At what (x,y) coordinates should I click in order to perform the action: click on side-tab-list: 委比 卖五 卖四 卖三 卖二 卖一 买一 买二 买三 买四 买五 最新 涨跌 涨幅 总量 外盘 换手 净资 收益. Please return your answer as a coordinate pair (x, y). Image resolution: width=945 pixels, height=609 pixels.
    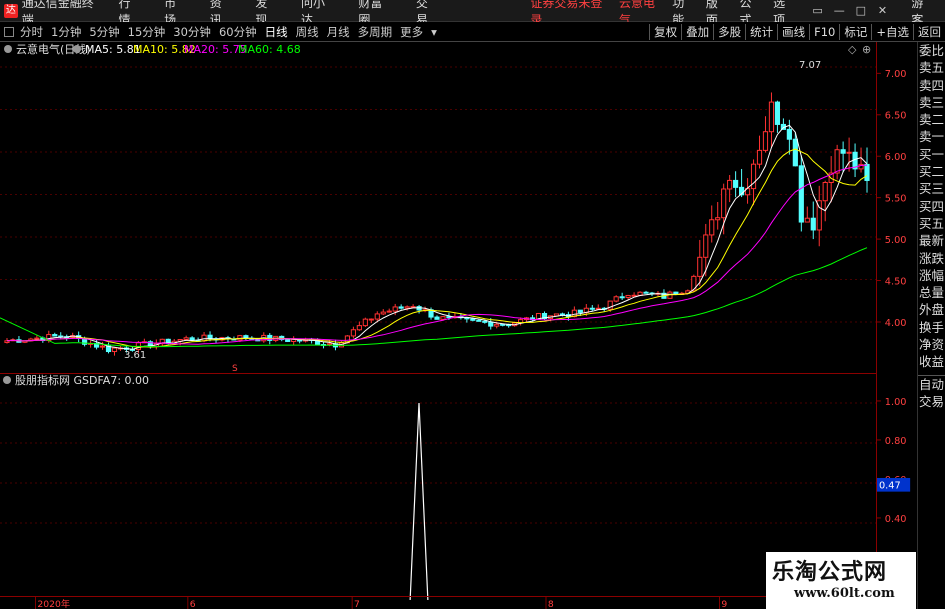
    Looking at the image, I should click on (931, 206).